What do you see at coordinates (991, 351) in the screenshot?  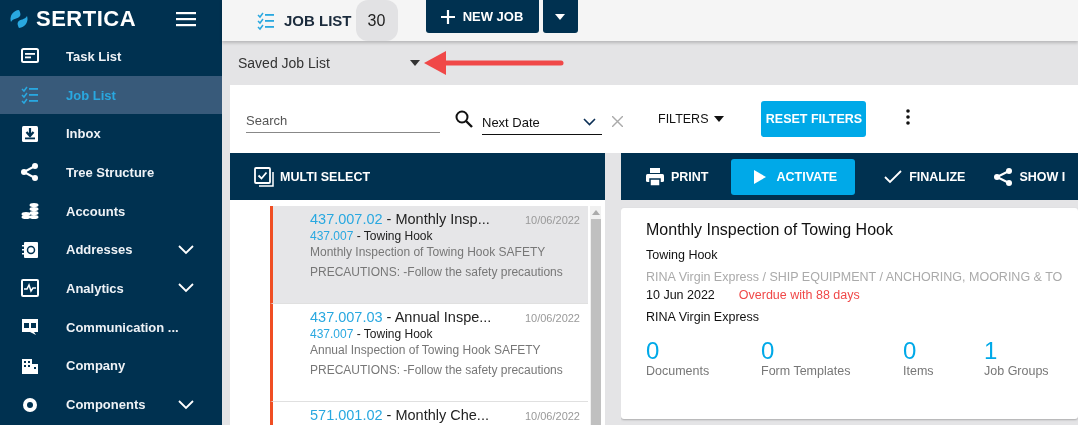 I see `stat-value: 1` at bounding box center [991, 351].